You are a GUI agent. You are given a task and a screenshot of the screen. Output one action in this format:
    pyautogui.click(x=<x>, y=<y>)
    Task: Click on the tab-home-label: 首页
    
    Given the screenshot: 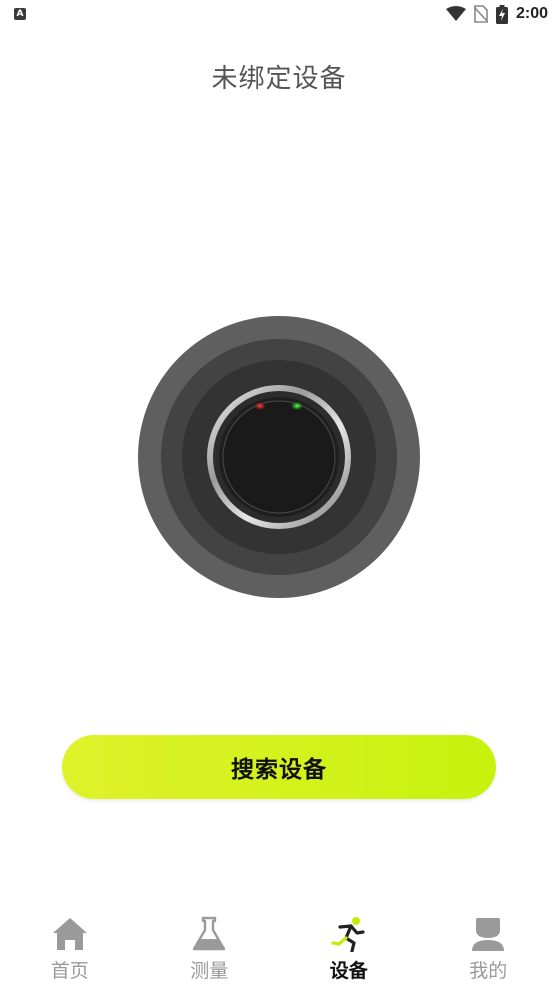 What is the action you would take?
    pyautogui.click(x=69, y=971)
    